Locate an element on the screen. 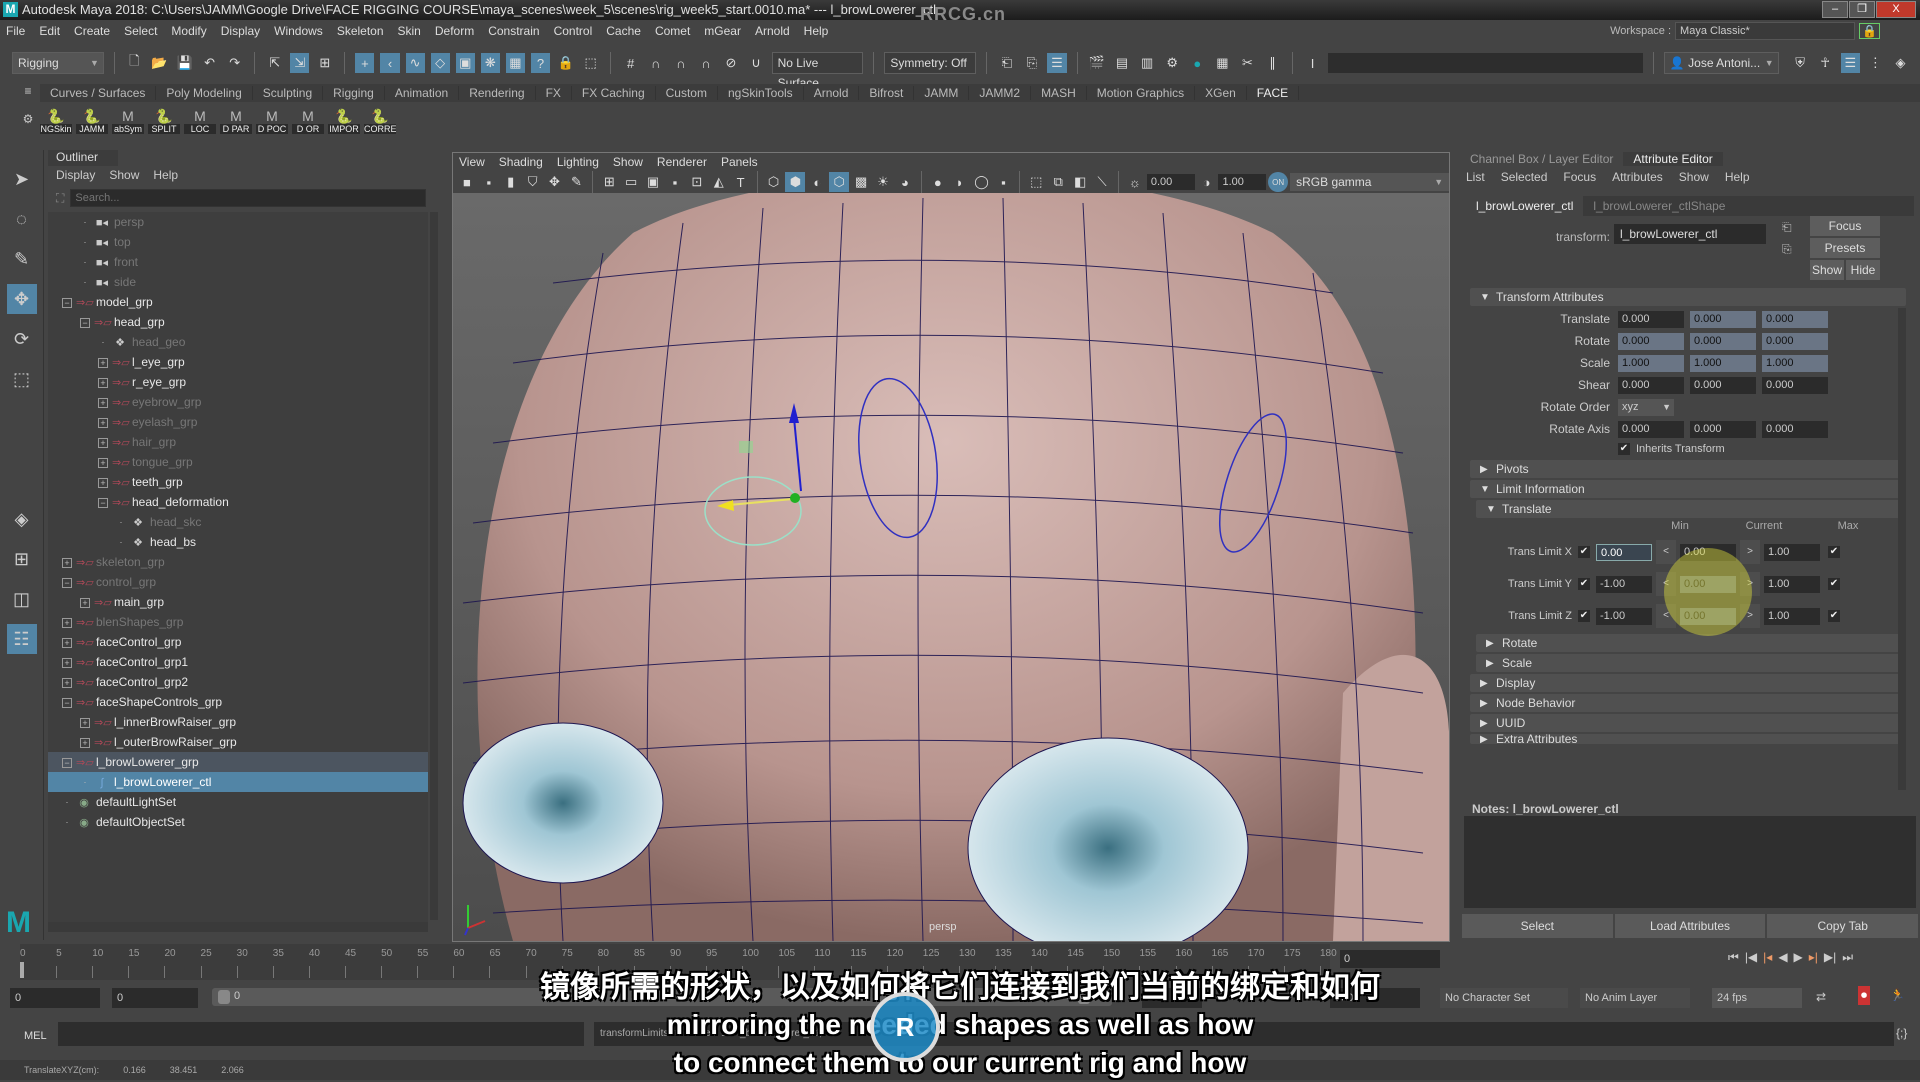 This screenshot has width=1920, height=1082. go-to-output-icon: ⎘ is located at coordinates (1787, 249).